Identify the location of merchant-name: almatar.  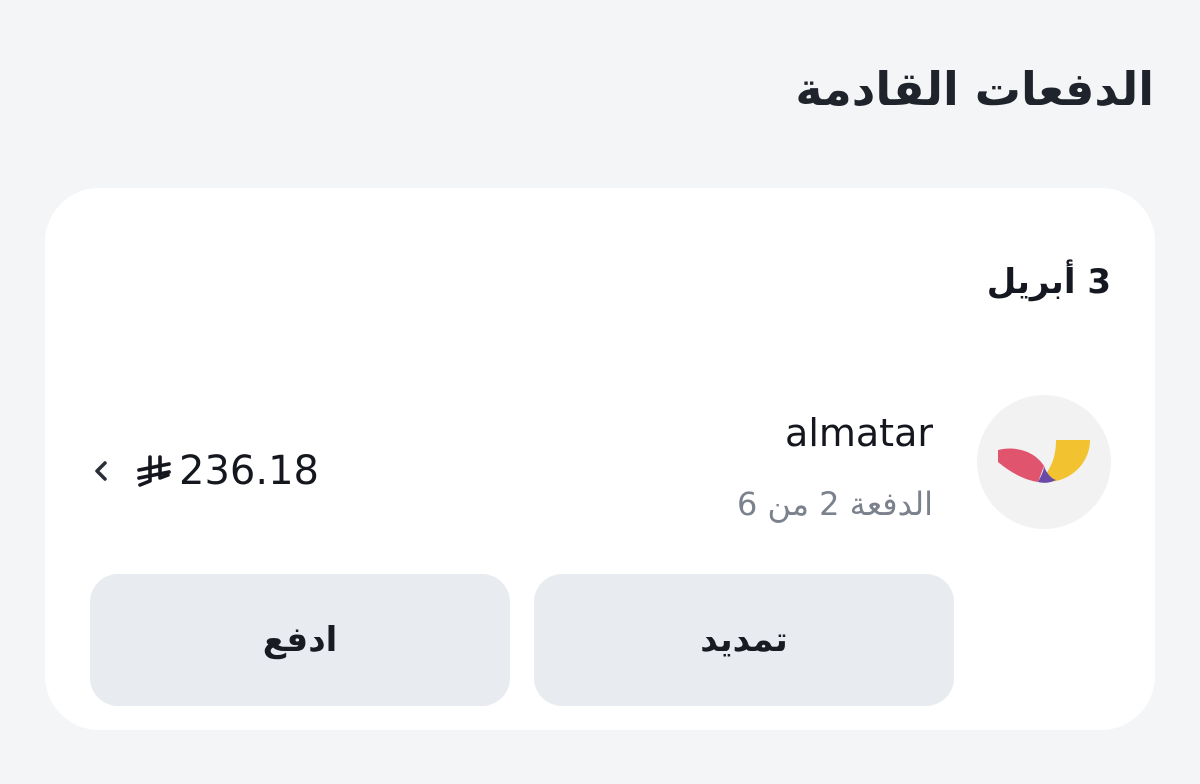
(859, 433).